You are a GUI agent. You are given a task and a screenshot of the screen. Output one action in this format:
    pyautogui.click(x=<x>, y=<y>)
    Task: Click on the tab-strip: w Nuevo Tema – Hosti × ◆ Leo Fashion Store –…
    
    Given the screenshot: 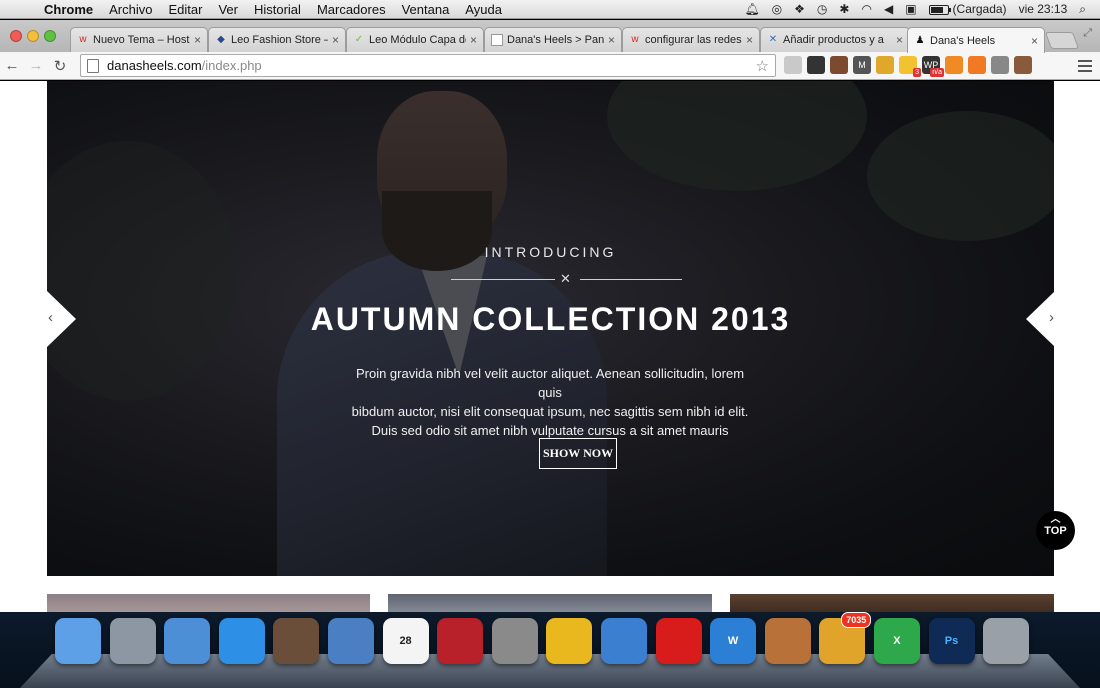 What is the action you would take?
    pyautogui.click(x=550, y=36)
    